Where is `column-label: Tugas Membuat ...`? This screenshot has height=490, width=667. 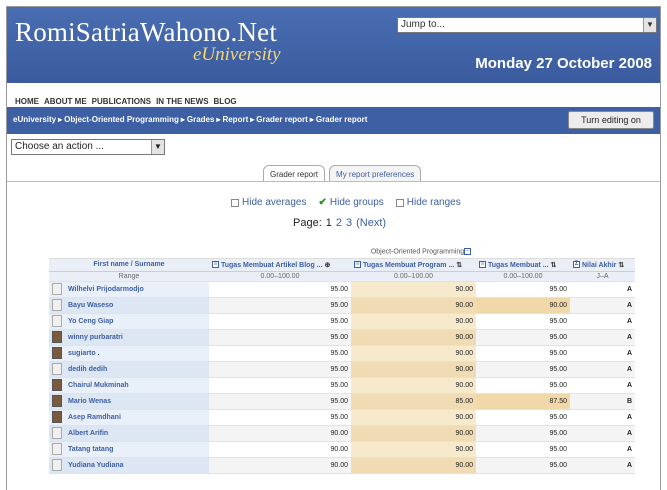
column-label: Tugas Membuat ... is located at coordinates (518, 265).